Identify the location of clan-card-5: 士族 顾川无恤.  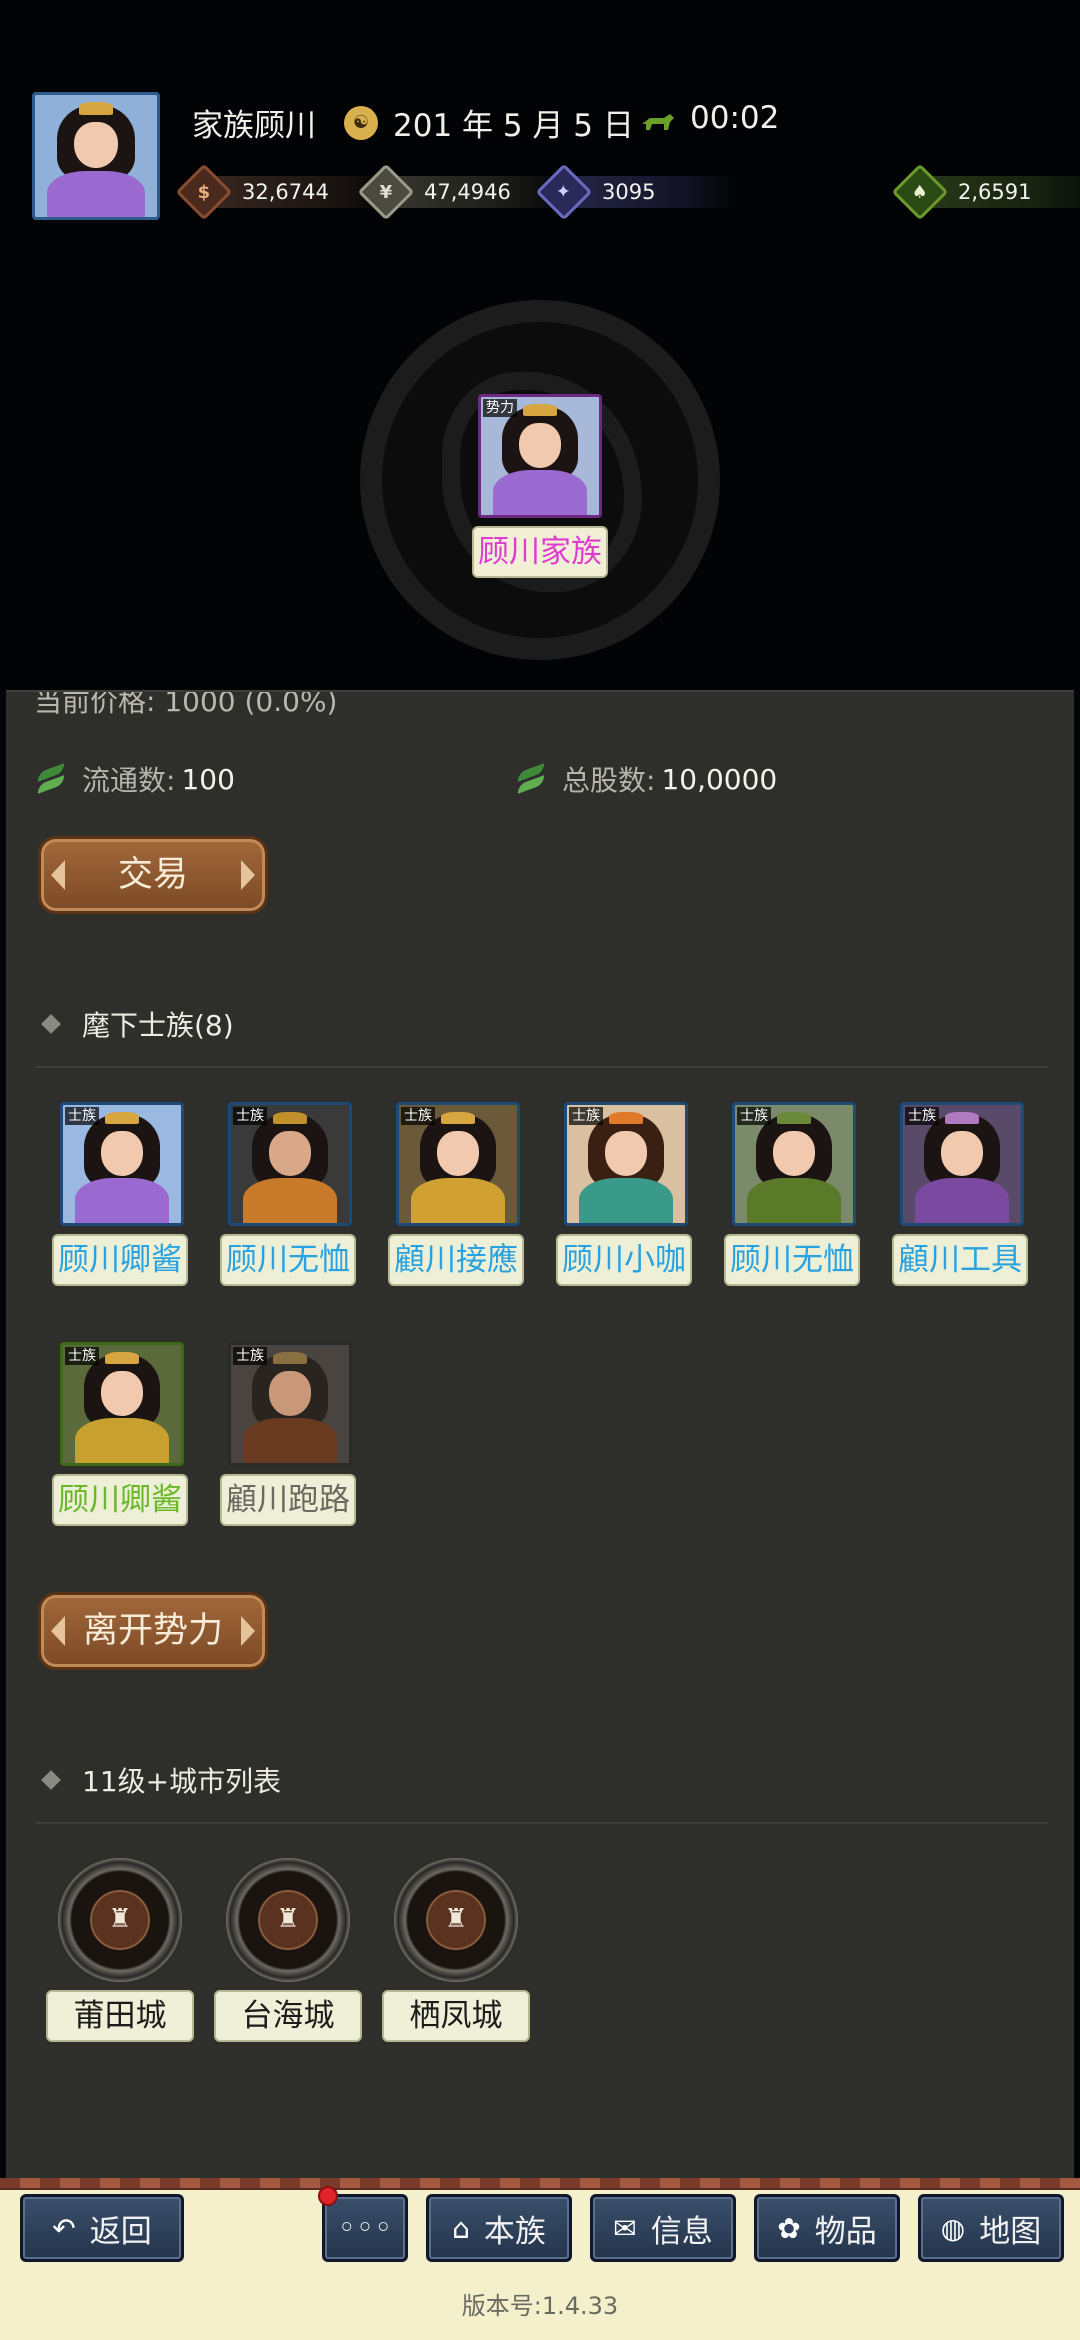
(792, 1194).